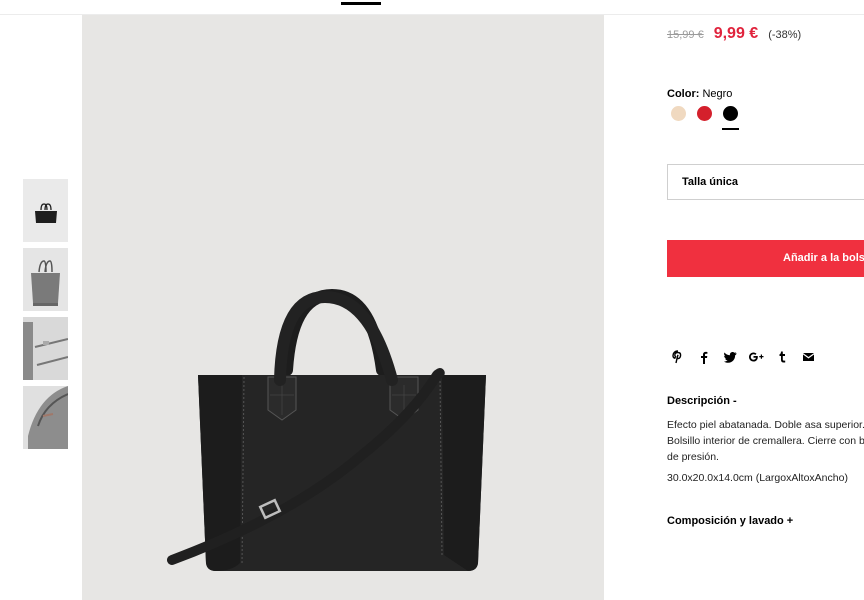  What do you see at coordinates (685, 35) in the screenshot?
I see `old-price: 15,99 €` at bounding box center [685, 35].